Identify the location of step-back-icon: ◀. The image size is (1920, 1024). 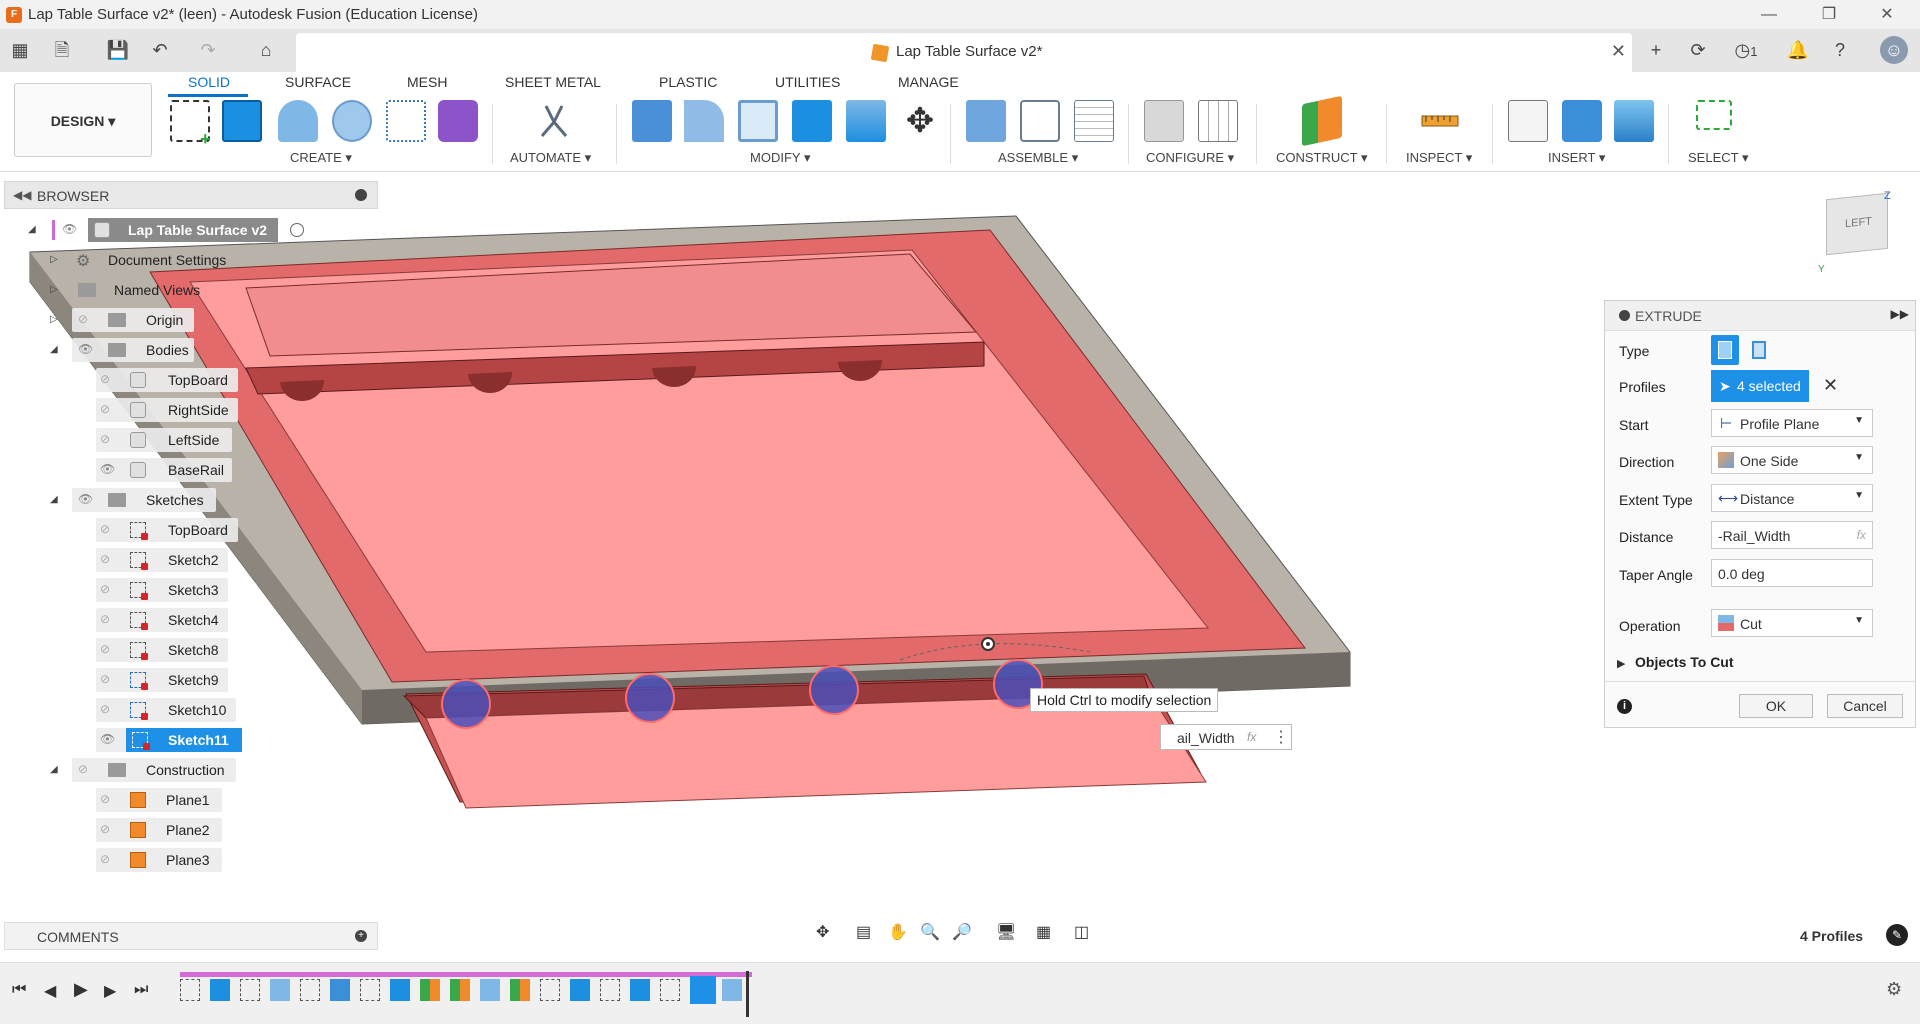
(50, 991).